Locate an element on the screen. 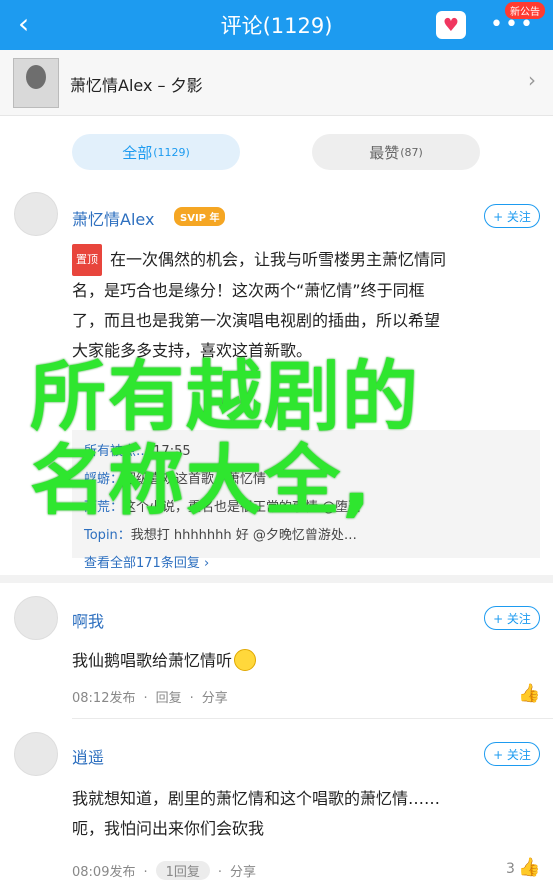  vip-badge: SVIP 年 is located at coordinates (200, 216).